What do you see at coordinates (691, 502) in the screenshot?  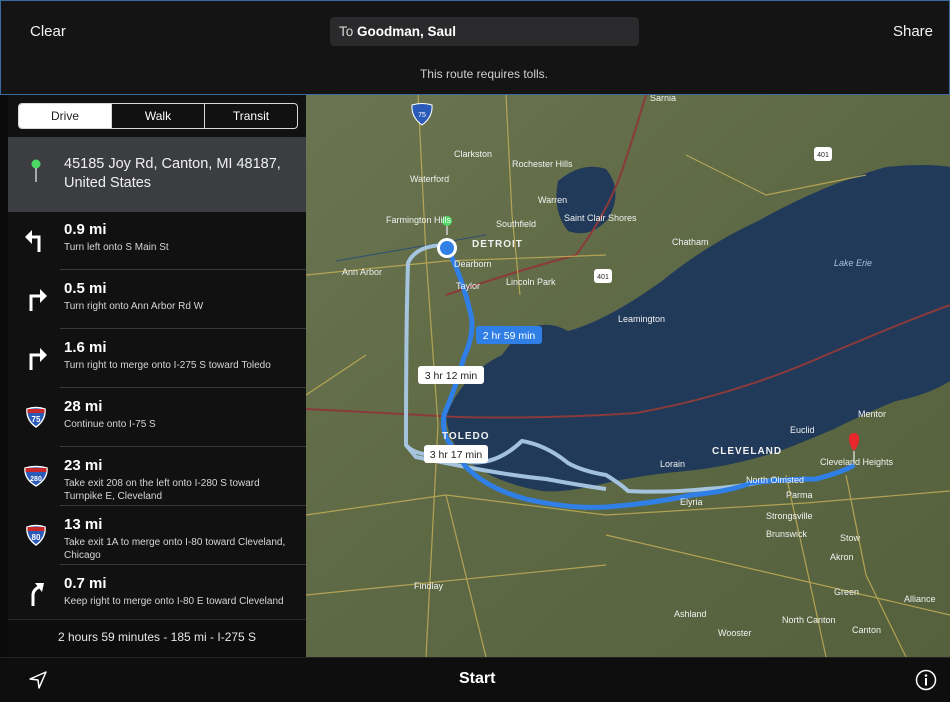 I see `place-label: Elyria` at bounding box center [691, 502].